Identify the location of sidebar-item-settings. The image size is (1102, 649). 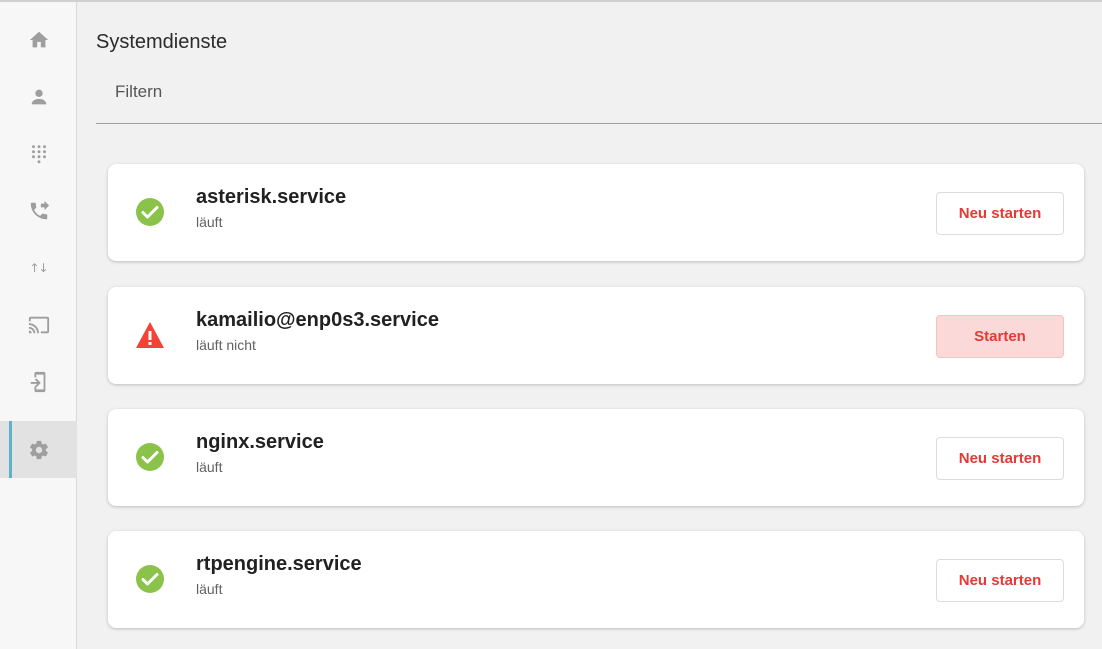
(38, 449).